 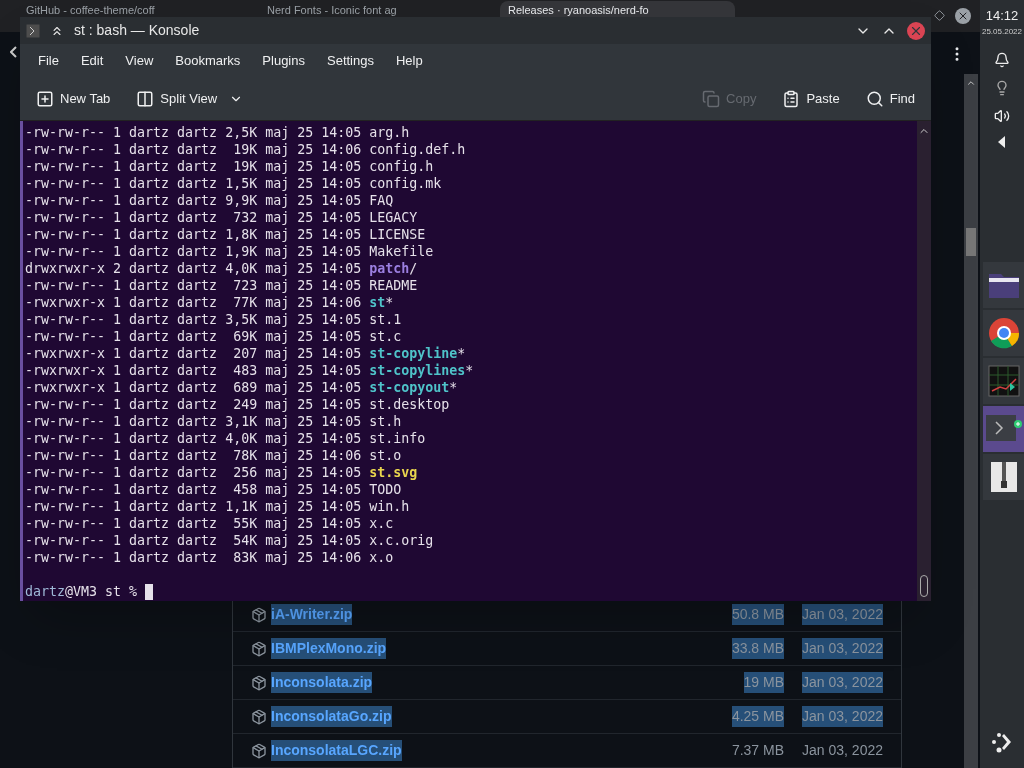 I want to click on terminal-line: -rwxrwxr-x 1 dartz dartz 483 maj 25 14:05 st-copylines*, so click(x=250, y=370).